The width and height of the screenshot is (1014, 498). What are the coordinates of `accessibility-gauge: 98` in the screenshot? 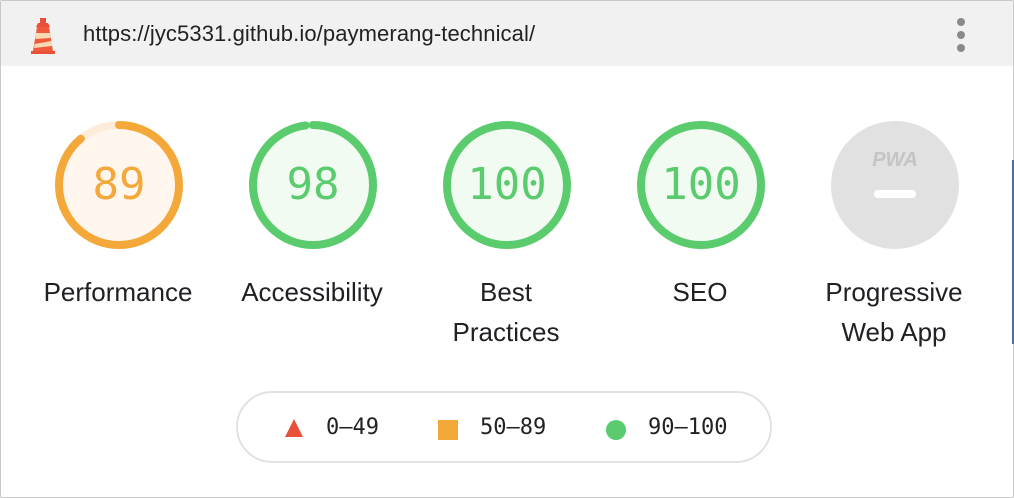 It's located at (313, 185).